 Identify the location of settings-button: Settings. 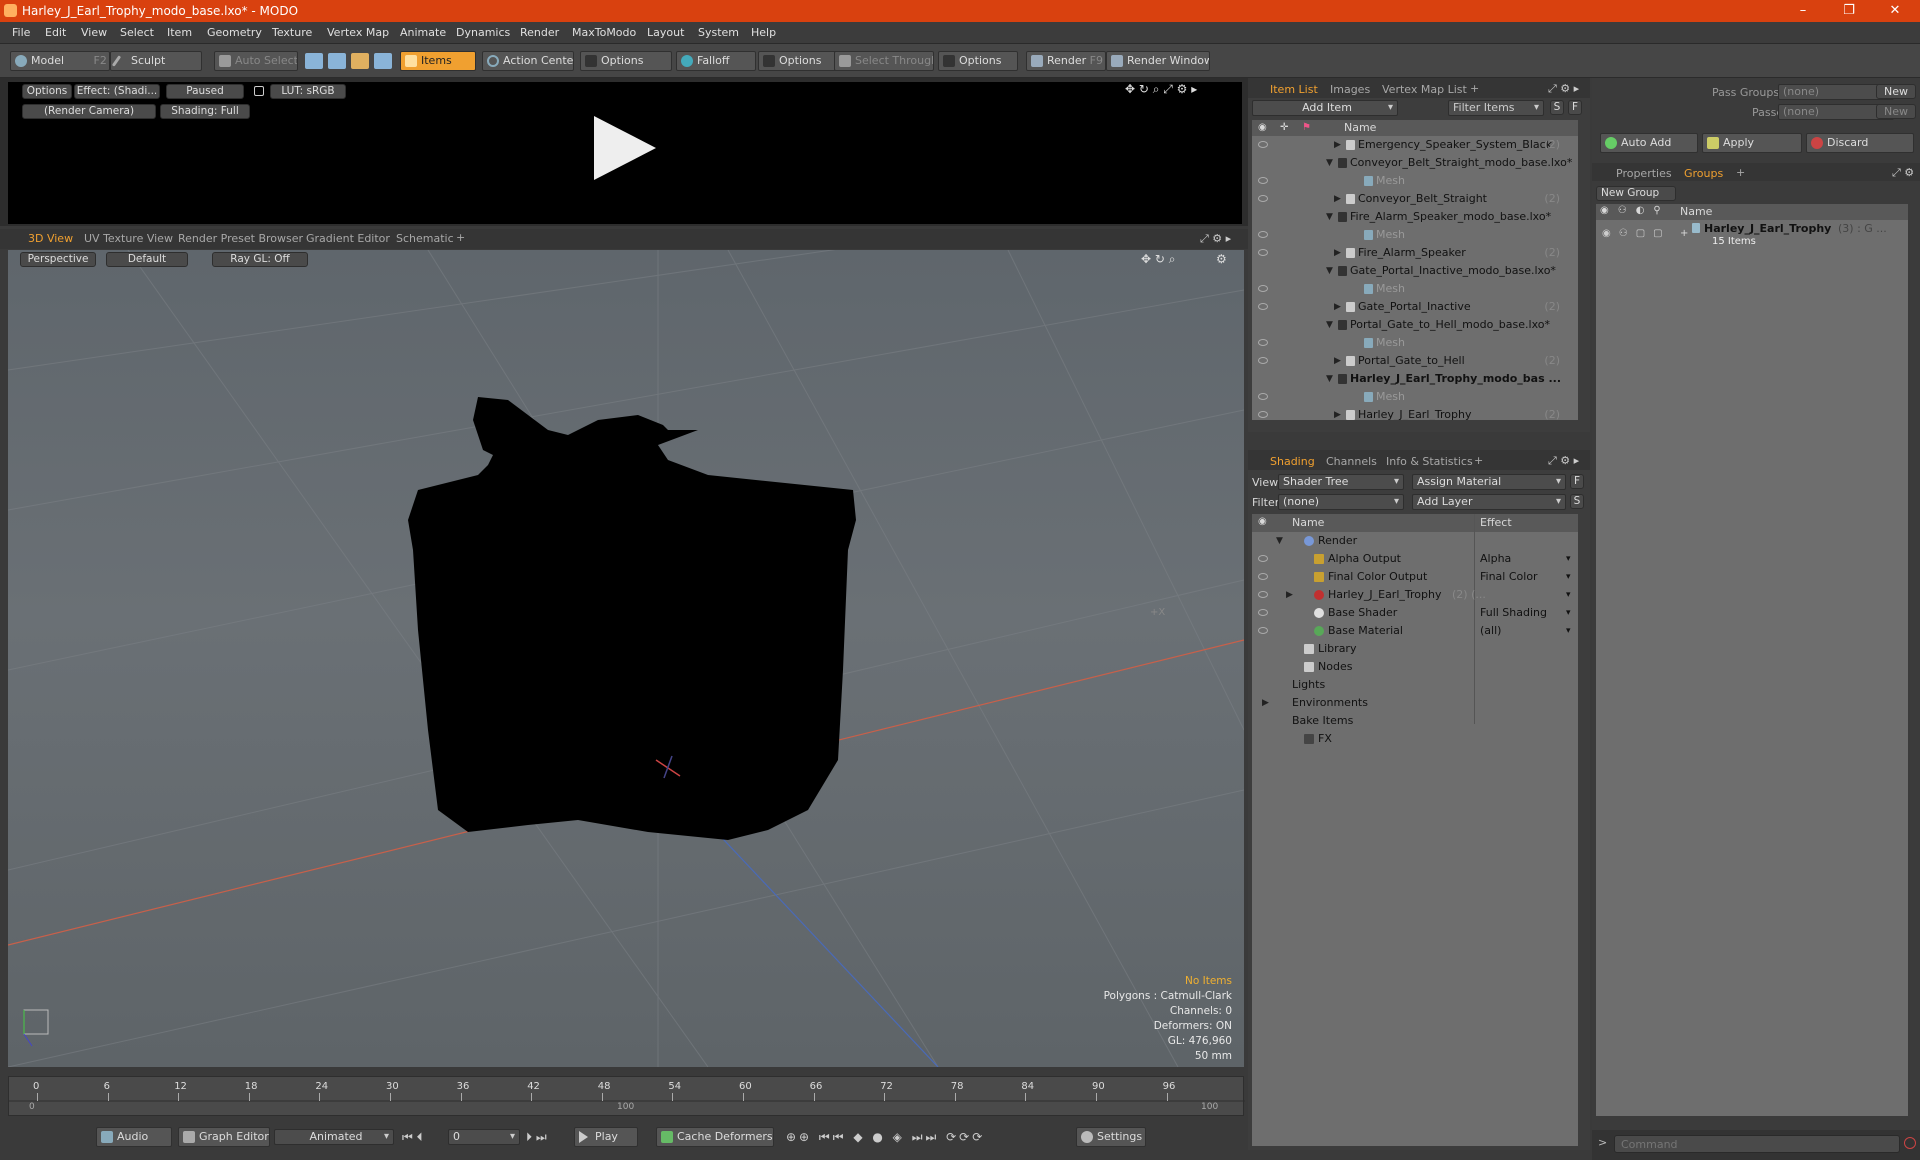
(1111, 1137).